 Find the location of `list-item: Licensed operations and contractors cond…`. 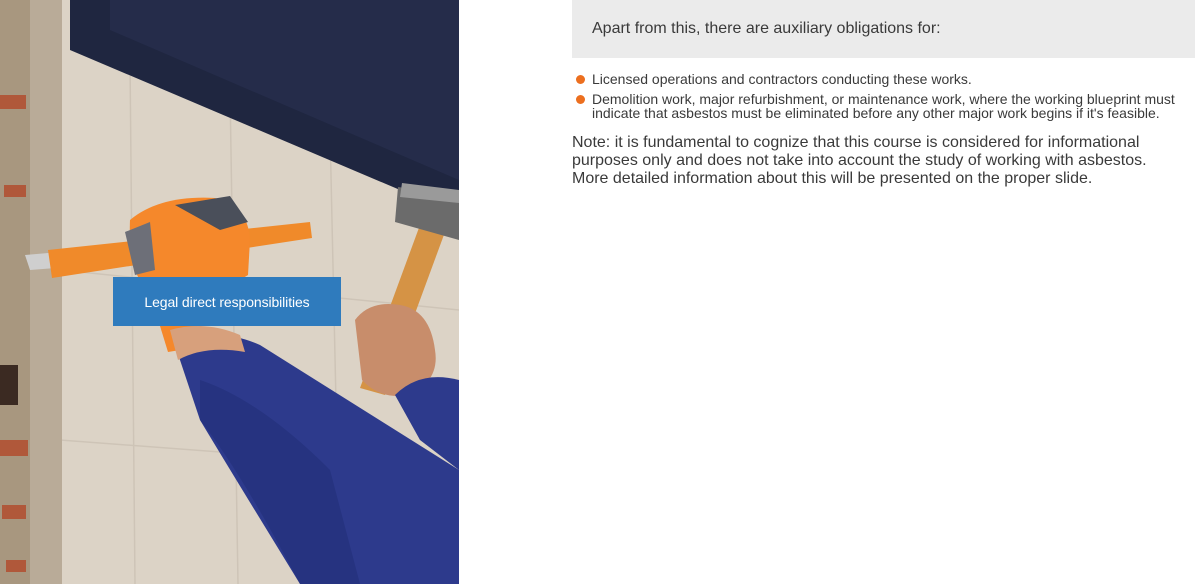

list-item: Licensed operations and contractors cond… is located at coordinates (877, 79).